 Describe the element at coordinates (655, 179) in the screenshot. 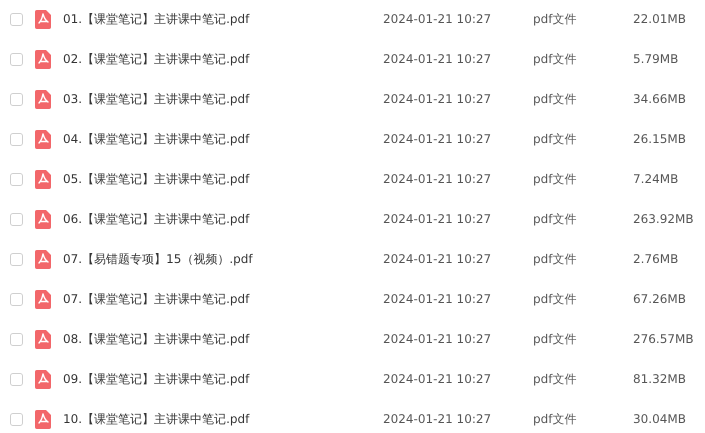

I see `file-size: 7.24MB` at that location.